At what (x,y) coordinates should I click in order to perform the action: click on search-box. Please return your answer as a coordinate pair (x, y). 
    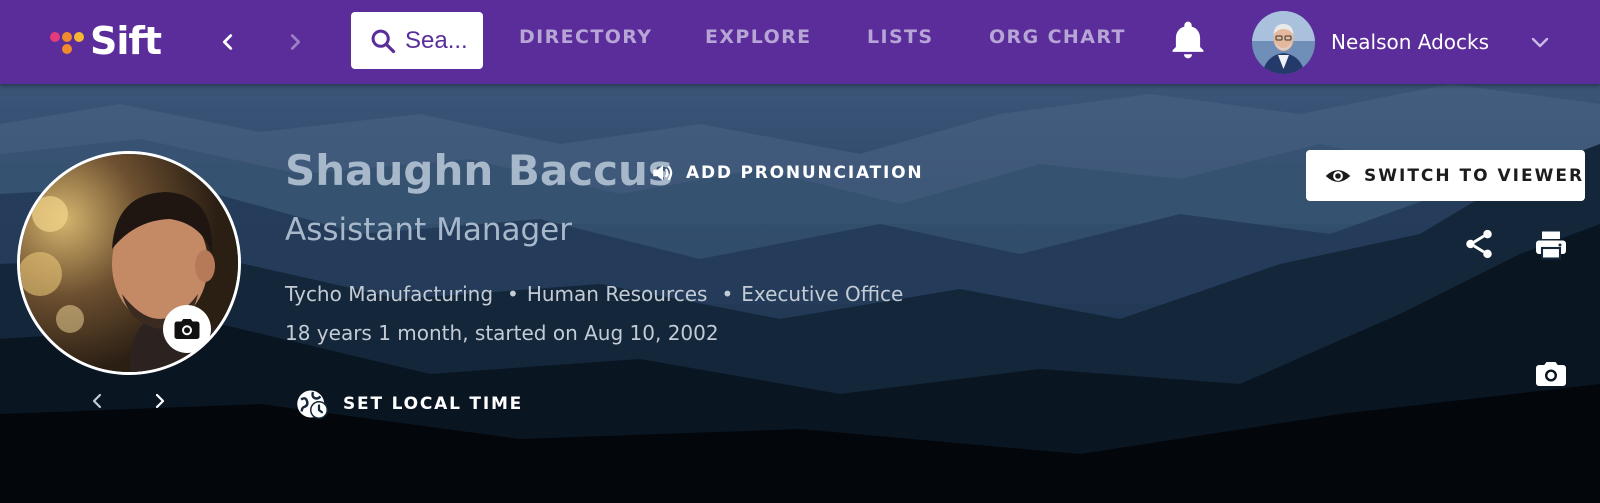
    Looking at the image, I should click on (417, 40).